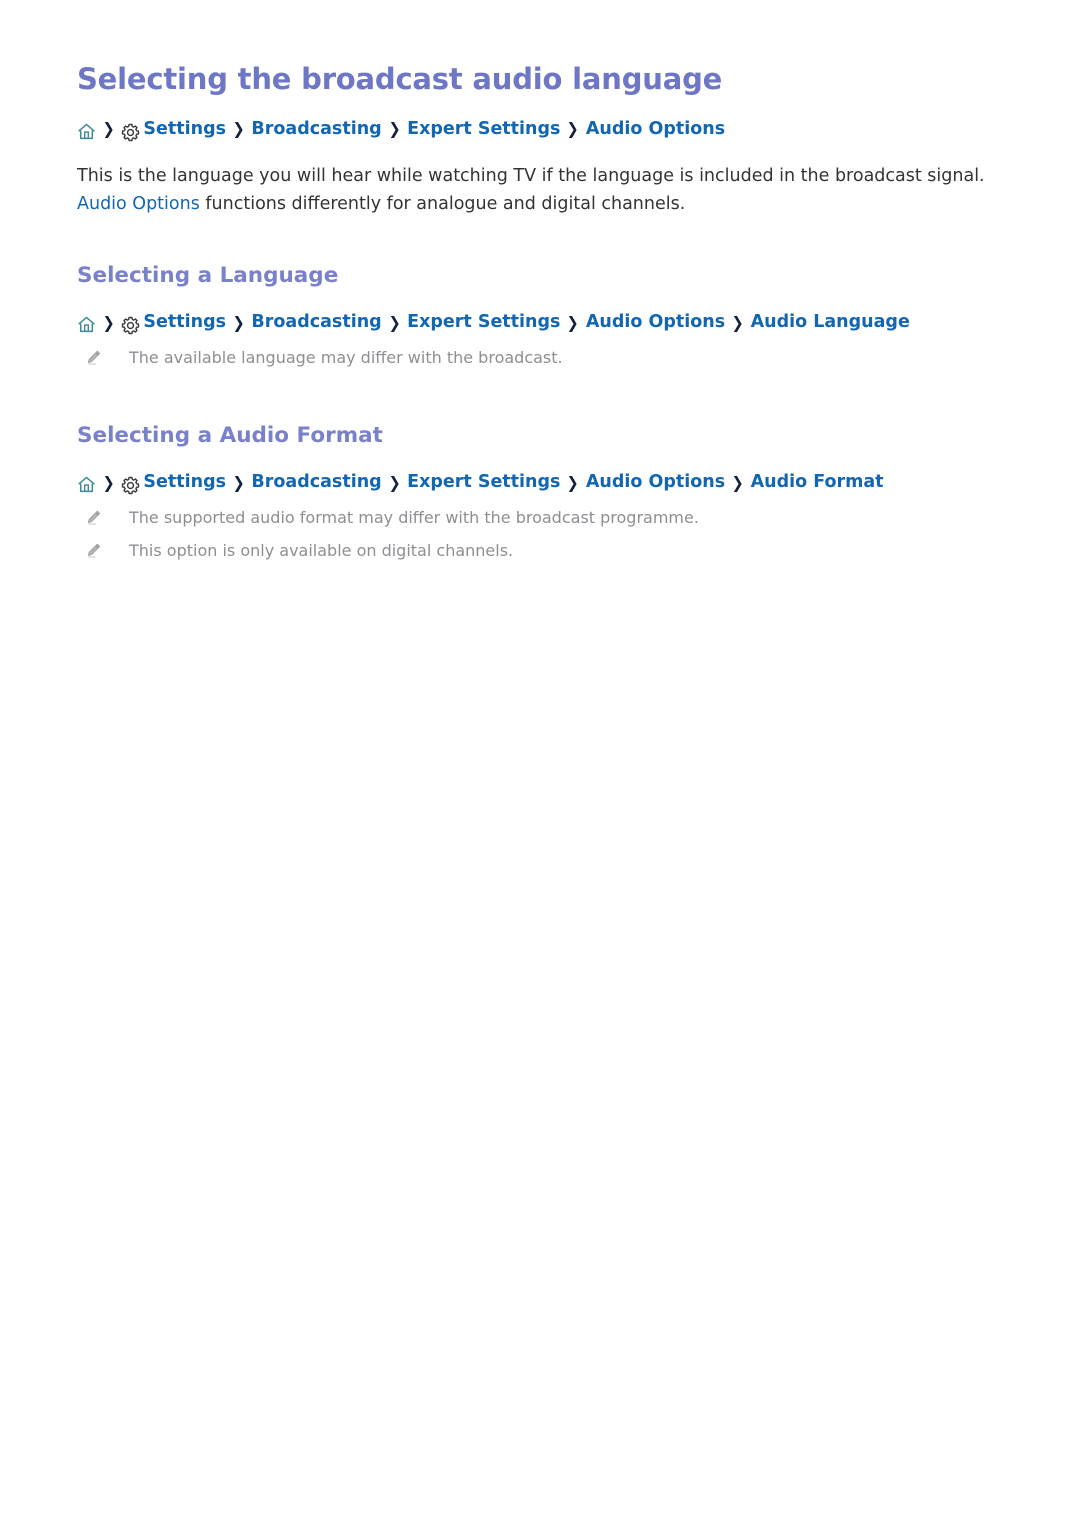 Image resolution: width=1080 pixels, height=1527 pixels. What do you see at coordinates (230, 436) in the screenshot?
I see `section-heading-selecting-a-audio-format: Selecting a Audio Format` at bounding box center [230, 436].